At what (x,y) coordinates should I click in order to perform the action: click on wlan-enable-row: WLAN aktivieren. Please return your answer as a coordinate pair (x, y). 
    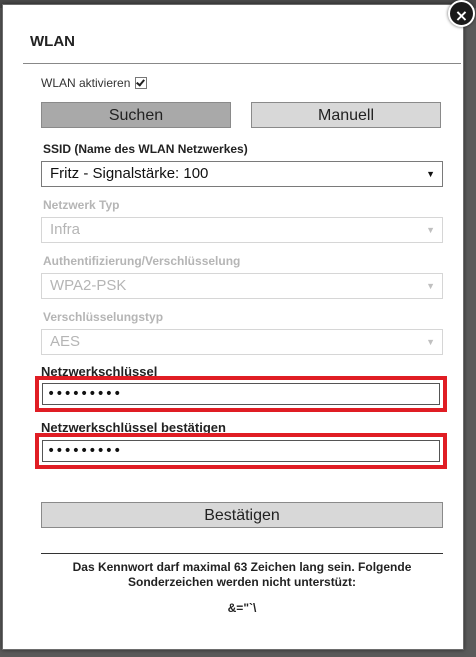
    Looking at the image, I should click on (94, 83).